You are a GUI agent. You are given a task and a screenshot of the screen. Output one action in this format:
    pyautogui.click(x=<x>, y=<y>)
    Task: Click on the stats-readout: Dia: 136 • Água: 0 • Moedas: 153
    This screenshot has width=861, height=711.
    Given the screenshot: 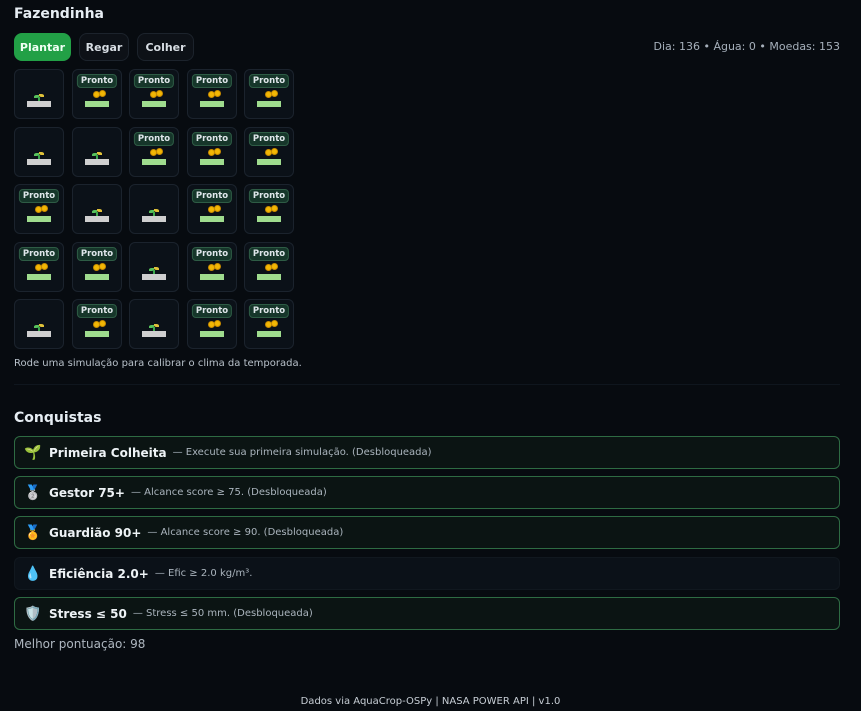 What is the action you would take?
    pyautogui.click(x=747, y=46)
    